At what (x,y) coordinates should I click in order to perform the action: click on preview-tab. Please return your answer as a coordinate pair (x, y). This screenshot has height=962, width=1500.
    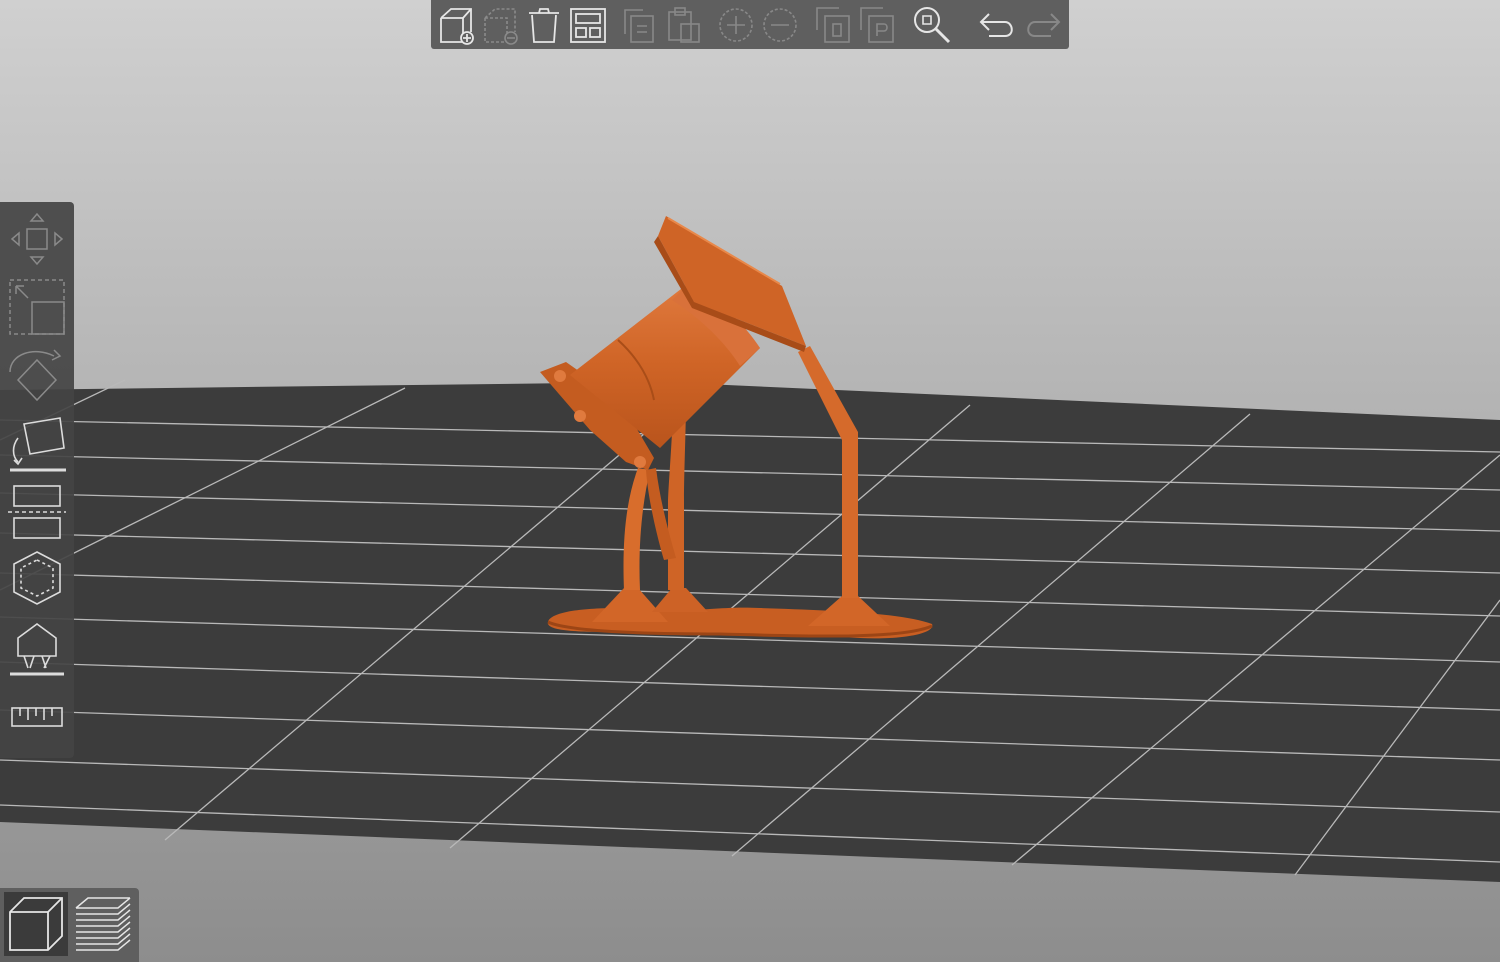
    Looking at the image, I should click on (102, 924).